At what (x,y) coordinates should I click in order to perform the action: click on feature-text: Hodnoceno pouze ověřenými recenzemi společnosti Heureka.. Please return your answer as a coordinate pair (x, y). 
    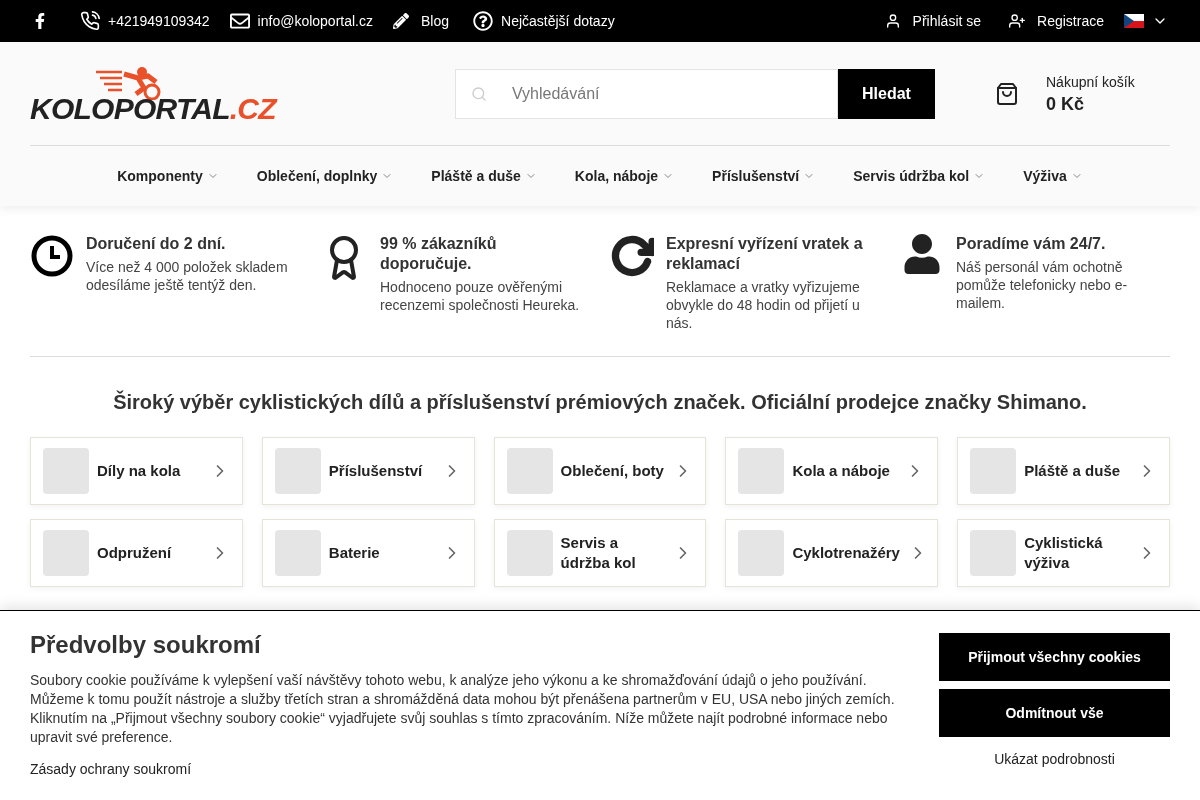
    Looking at the image, I should click on (480, 296).